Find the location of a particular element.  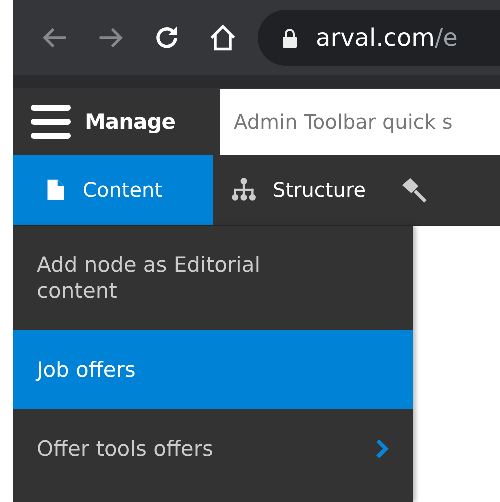

address-bar: arval.com/e is located at coordinates (379, 38).